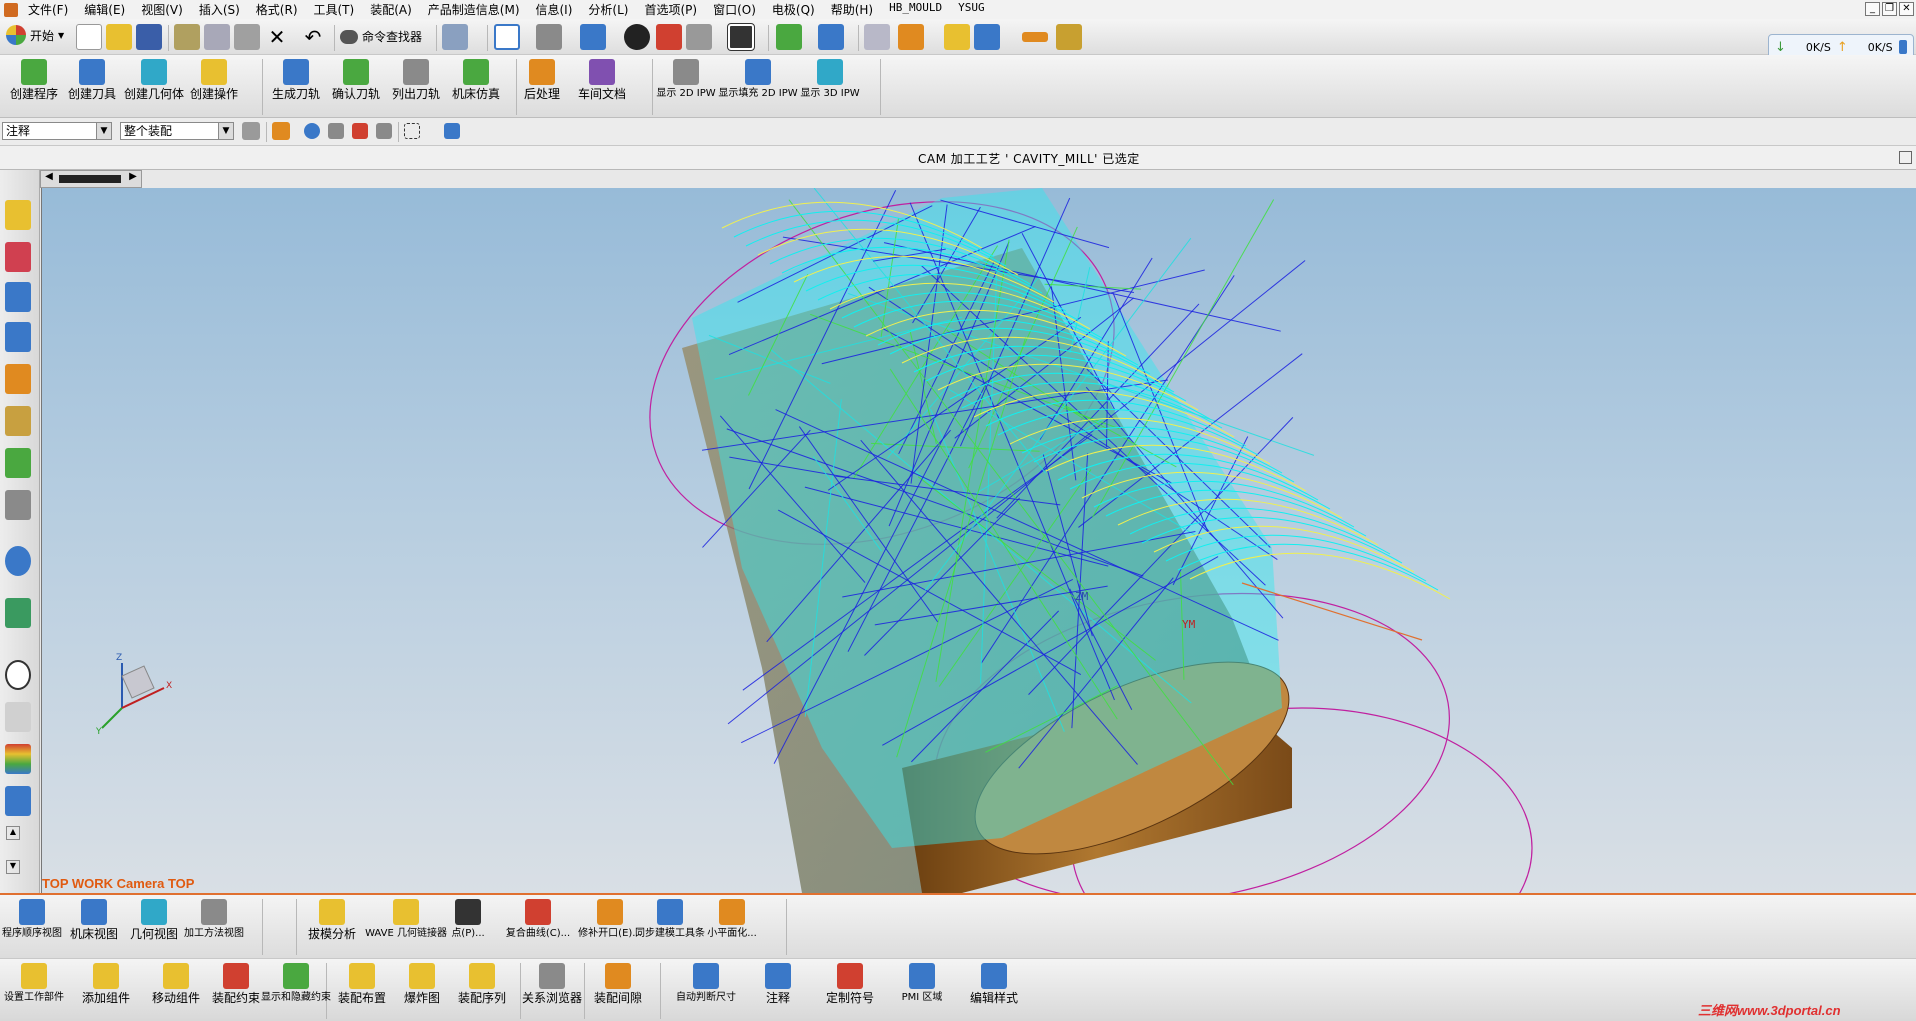 This screenshot has width=1916, height=1021. Describe the element at coordinates (637, 37) in the screenshot. I see `shaded-sphere-icon` at that location.